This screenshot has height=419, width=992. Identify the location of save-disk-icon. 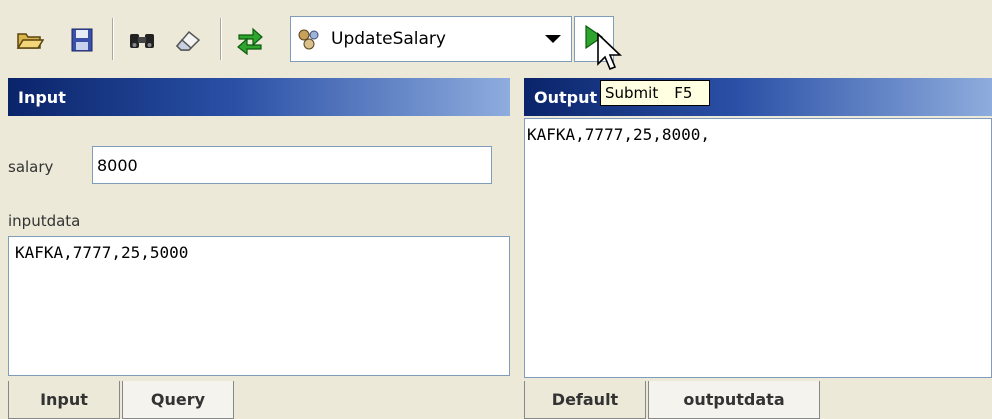
(82, 40).